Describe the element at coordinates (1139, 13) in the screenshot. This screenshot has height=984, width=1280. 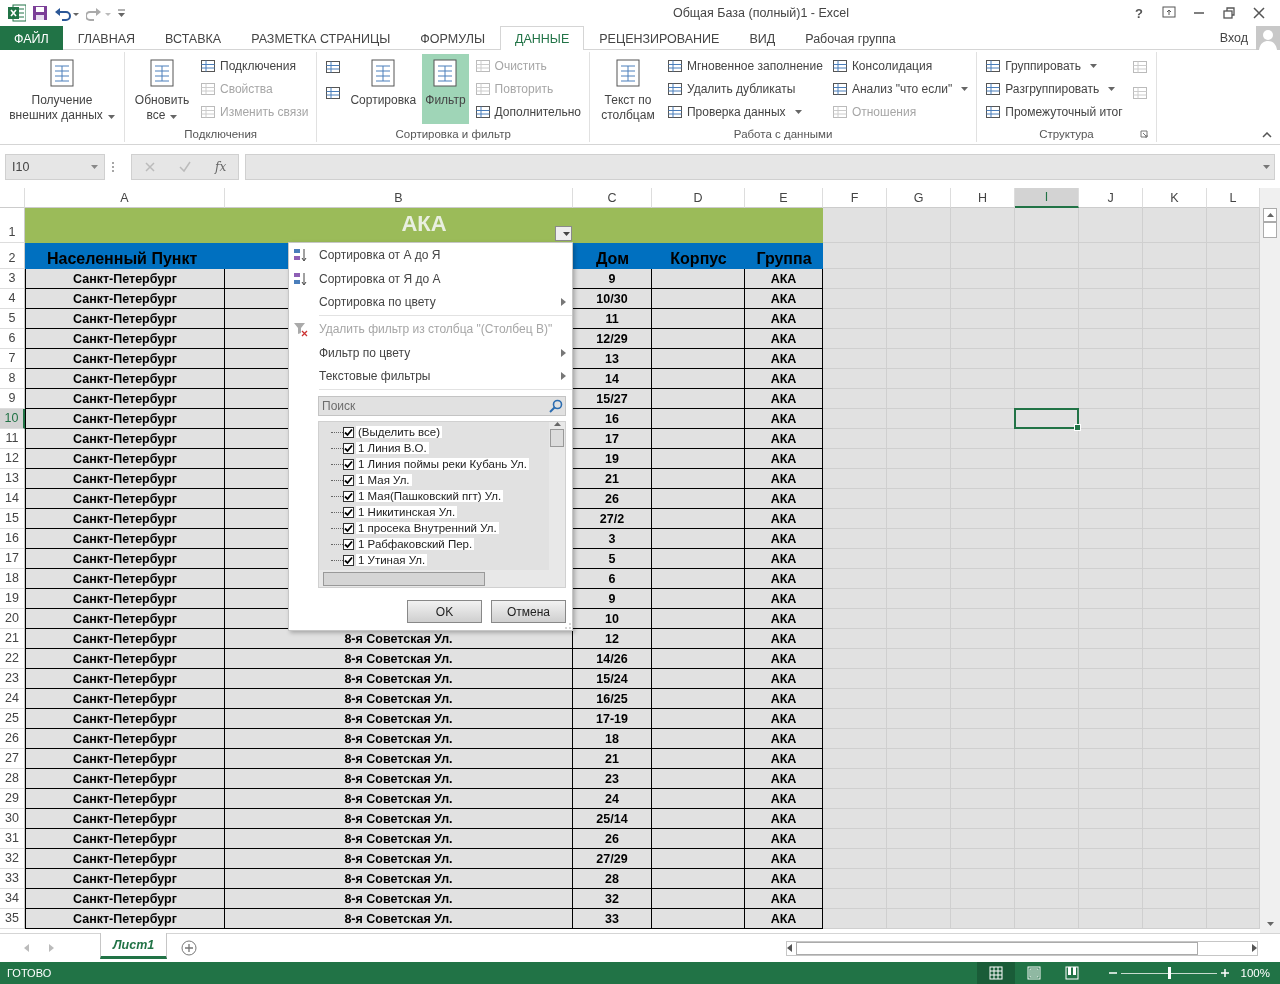
I see `help-button: ?` at that location.